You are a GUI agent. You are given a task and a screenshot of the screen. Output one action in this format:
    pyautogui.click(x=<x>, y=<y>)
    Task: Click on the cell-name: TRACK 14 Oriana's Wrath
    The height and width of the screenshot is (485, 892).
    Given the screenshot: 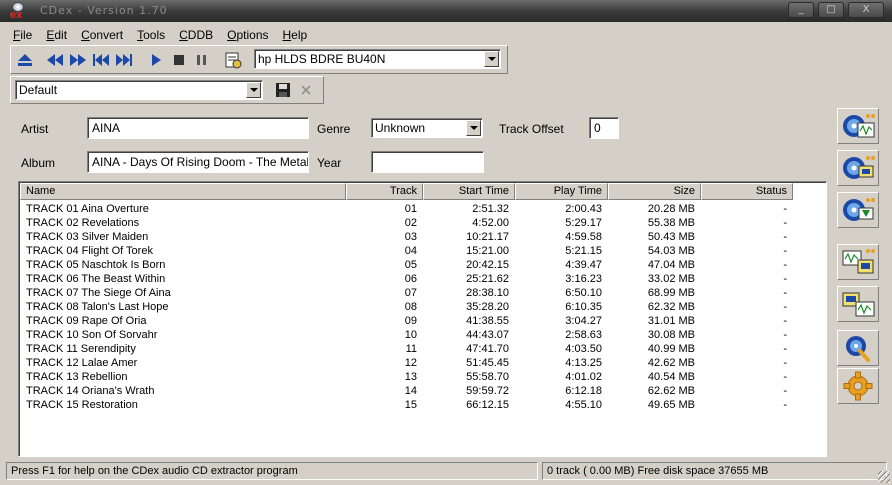 What is the action you would take?
    pyautogui.click(x=90, y=391)
    